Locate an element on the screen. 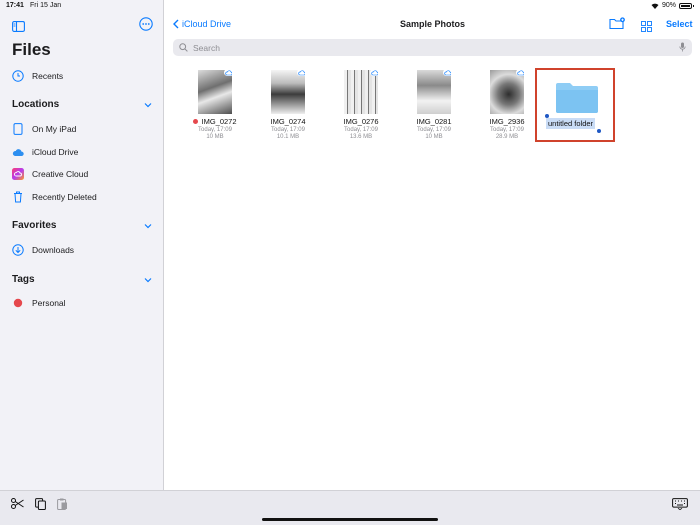 This screenshot has width=700, height=525. file-item: IMG_0276 Today, 17:09 13.6 MB is located at coordinates (361, 105).